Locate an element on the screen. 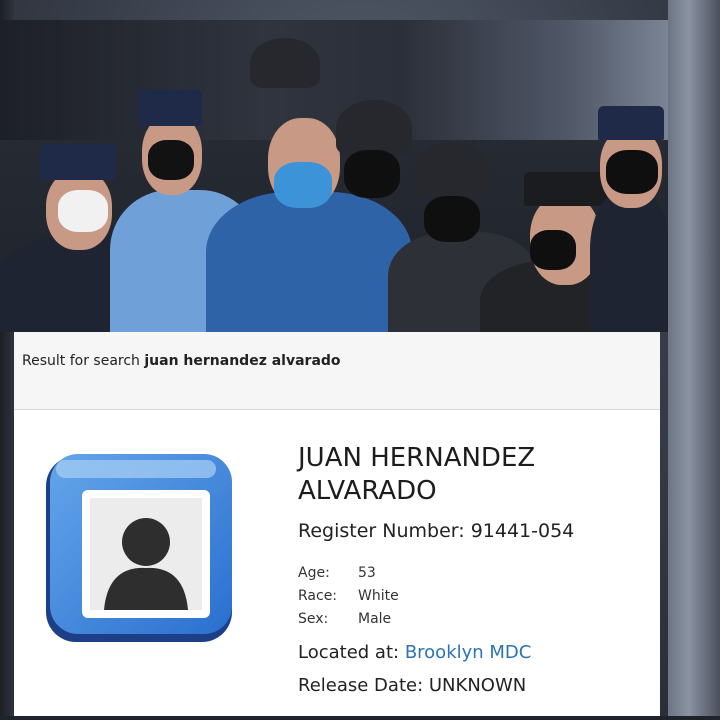 This screenshot has height=720, width=720. age-label: Age: is located at coordinates (314, 573).